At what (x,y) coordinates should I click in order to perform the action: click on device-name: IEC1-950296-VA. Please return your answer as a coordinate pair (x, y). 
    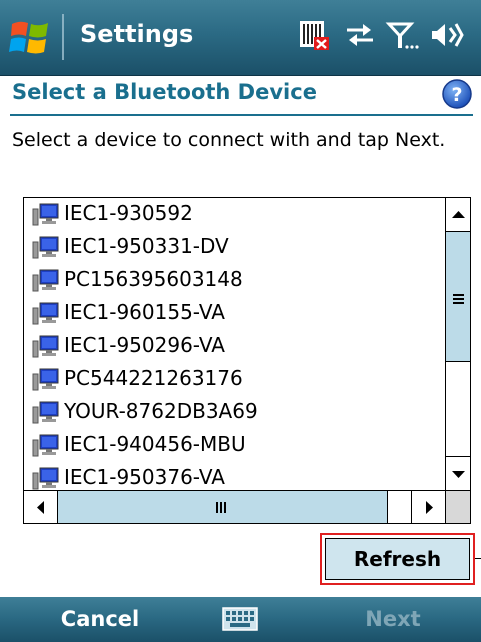
    Looking at the image, I should click on (144, 345).